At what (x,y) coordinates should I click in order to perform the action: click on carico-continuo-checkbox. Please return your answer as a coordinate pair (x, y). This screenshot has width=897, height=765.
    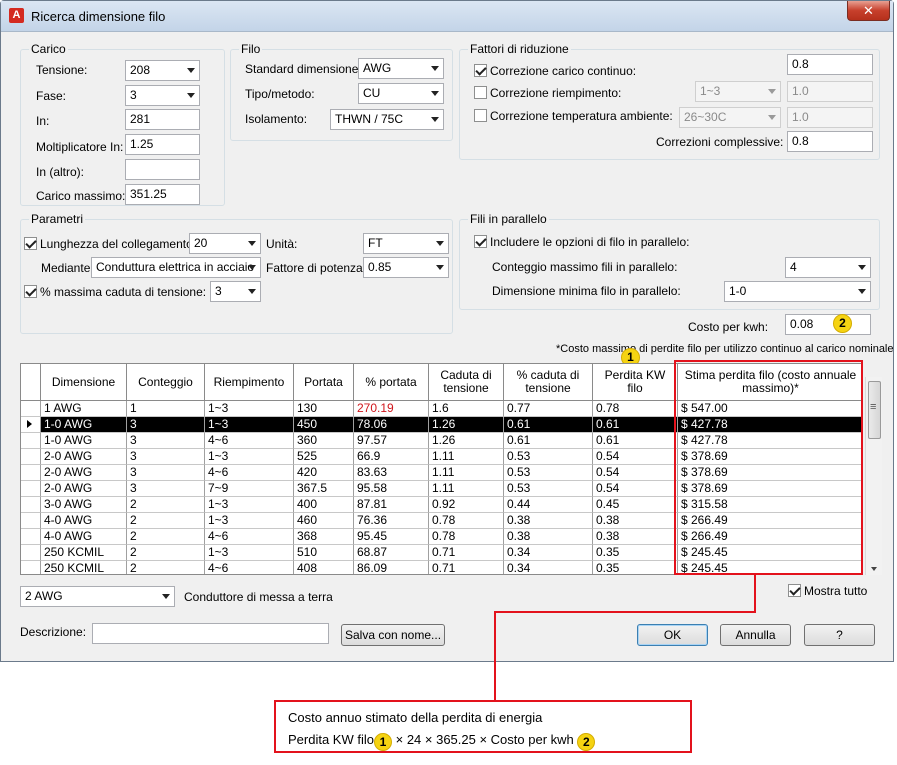
    Looking at the image, I should click on (480, 70).